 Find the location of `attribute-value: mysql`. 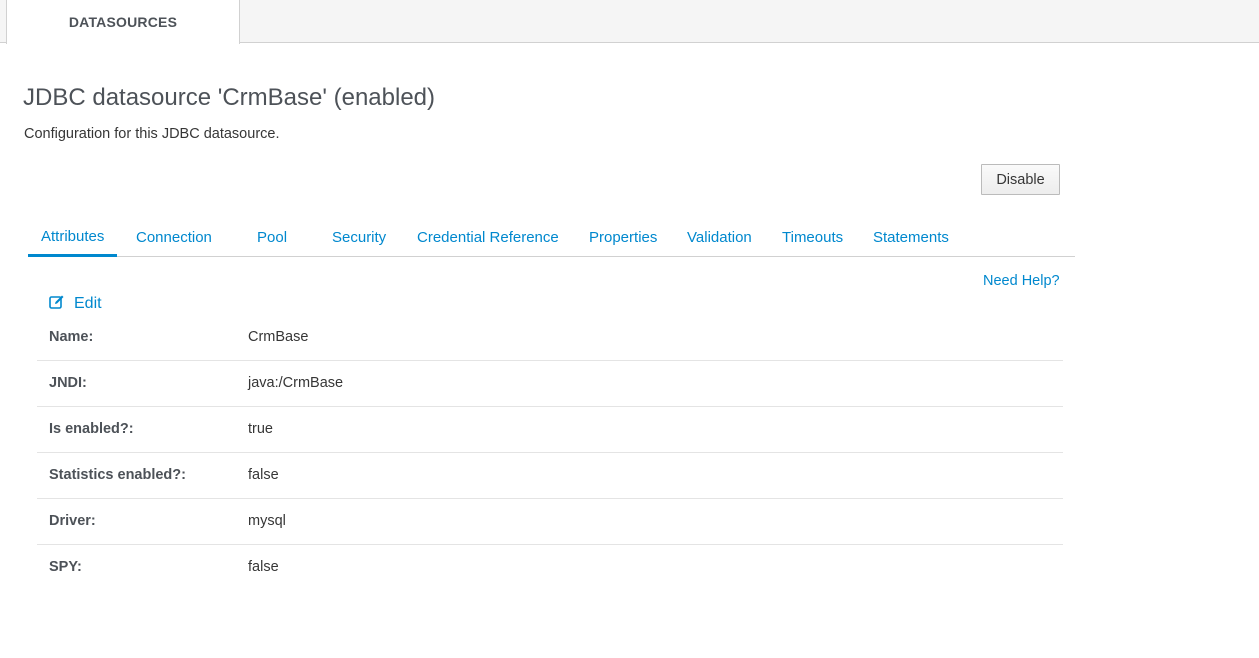

attribute-value: mysql is located at coordinates (267, 521).